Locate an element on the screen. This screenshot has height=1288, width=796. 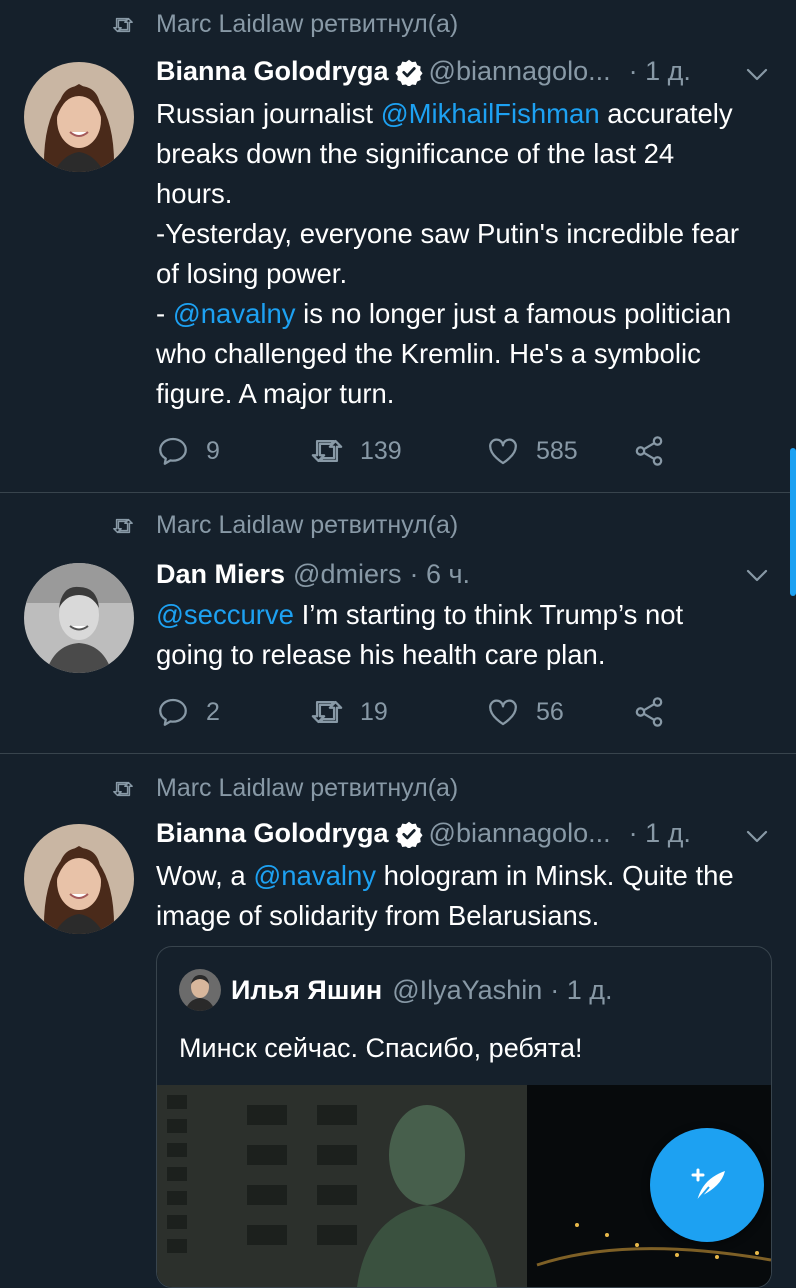
reply-button: 9 is located at coordinates (233, 451).